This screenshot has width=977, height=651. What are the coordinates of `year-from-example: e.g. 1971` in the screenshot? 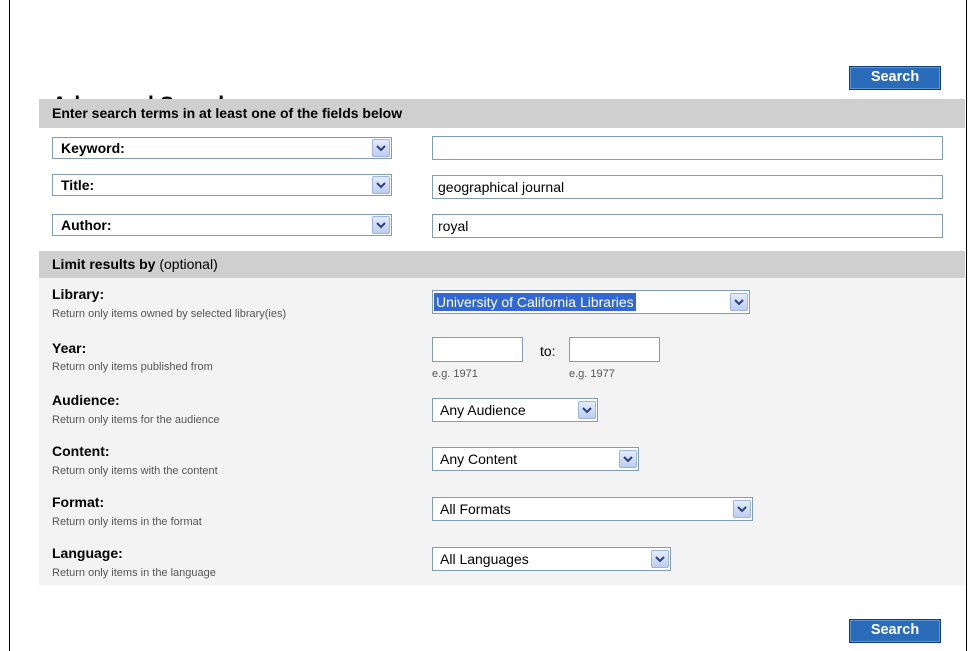 It's located at (455, 374).